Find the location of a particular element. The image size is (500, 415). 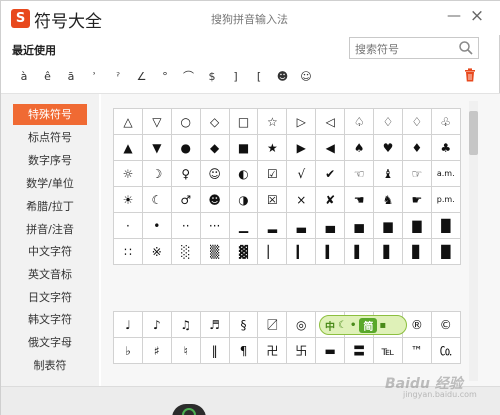

symbol-cell: ☻ is located at coordinates (215, 200).